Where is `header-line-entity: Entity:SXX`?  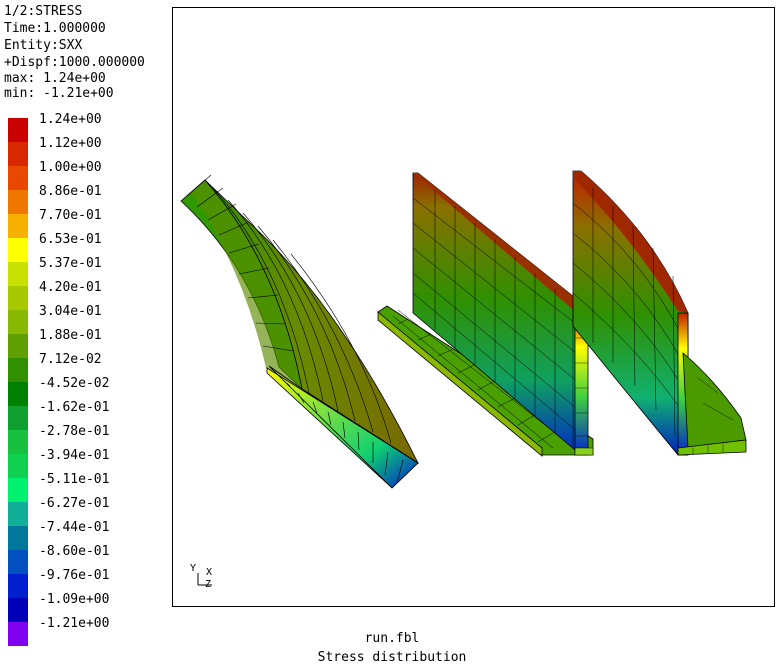 header-line-entity: Entity:SXX is located at coordinates (43, 45).